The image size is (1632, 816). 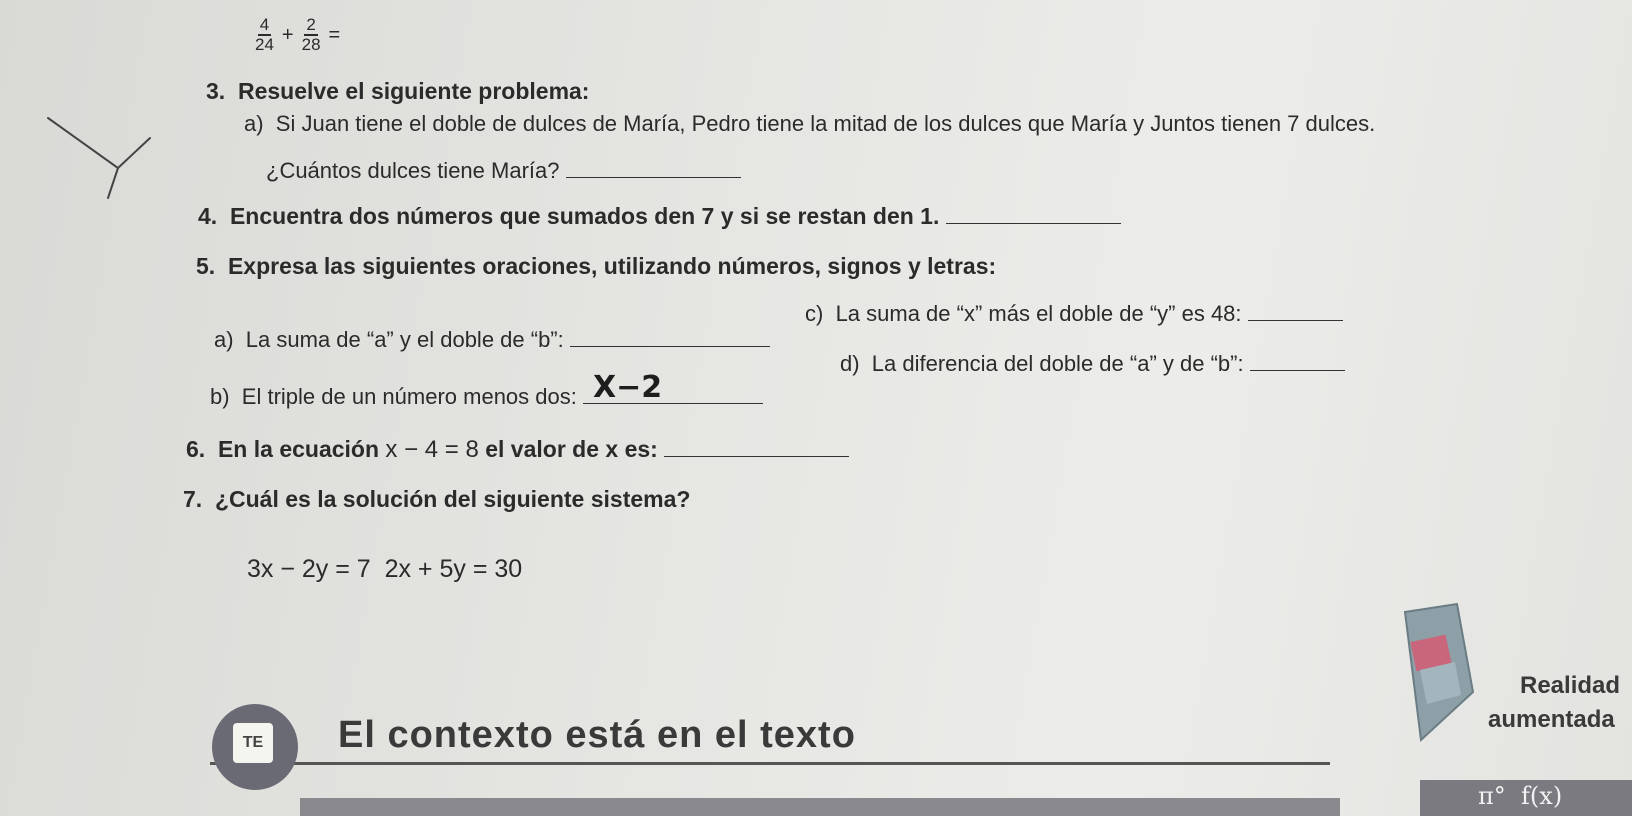 What do you see at coordinates (1520, 796) in the screenshot?
I see `math-symbols: π° f(x)` at bounding box center [1520, 796].